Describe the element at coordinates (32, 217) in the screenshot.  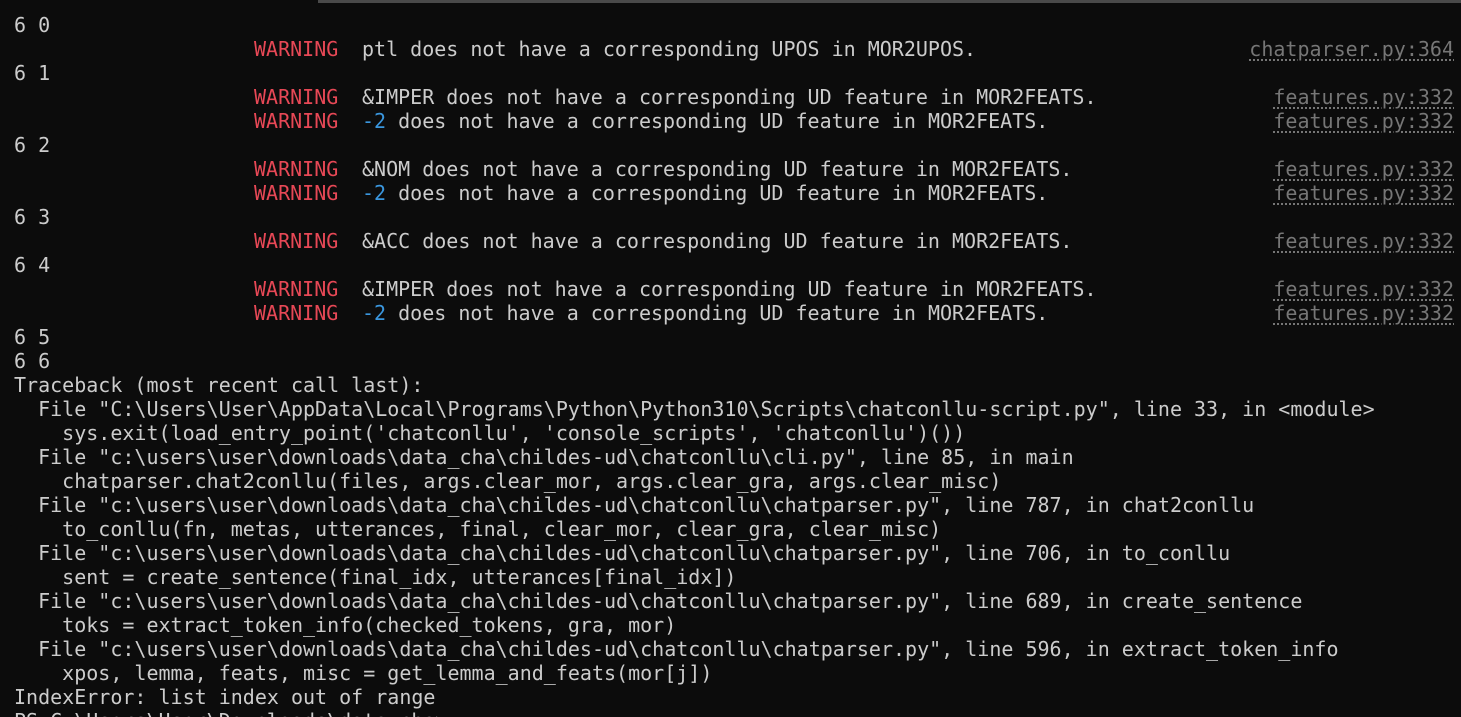
I see `output-line: 6 3` at that location.